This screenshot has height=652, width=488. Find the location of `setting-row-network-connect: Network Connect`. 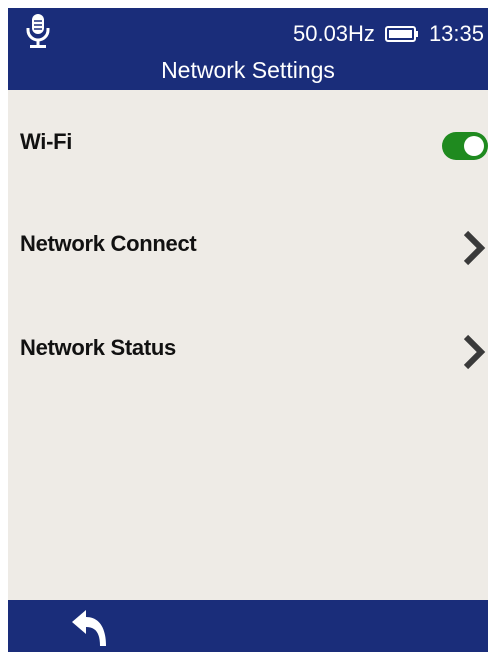

setting-row-network-connect: Network Connect is located at coordinates (248, 244).